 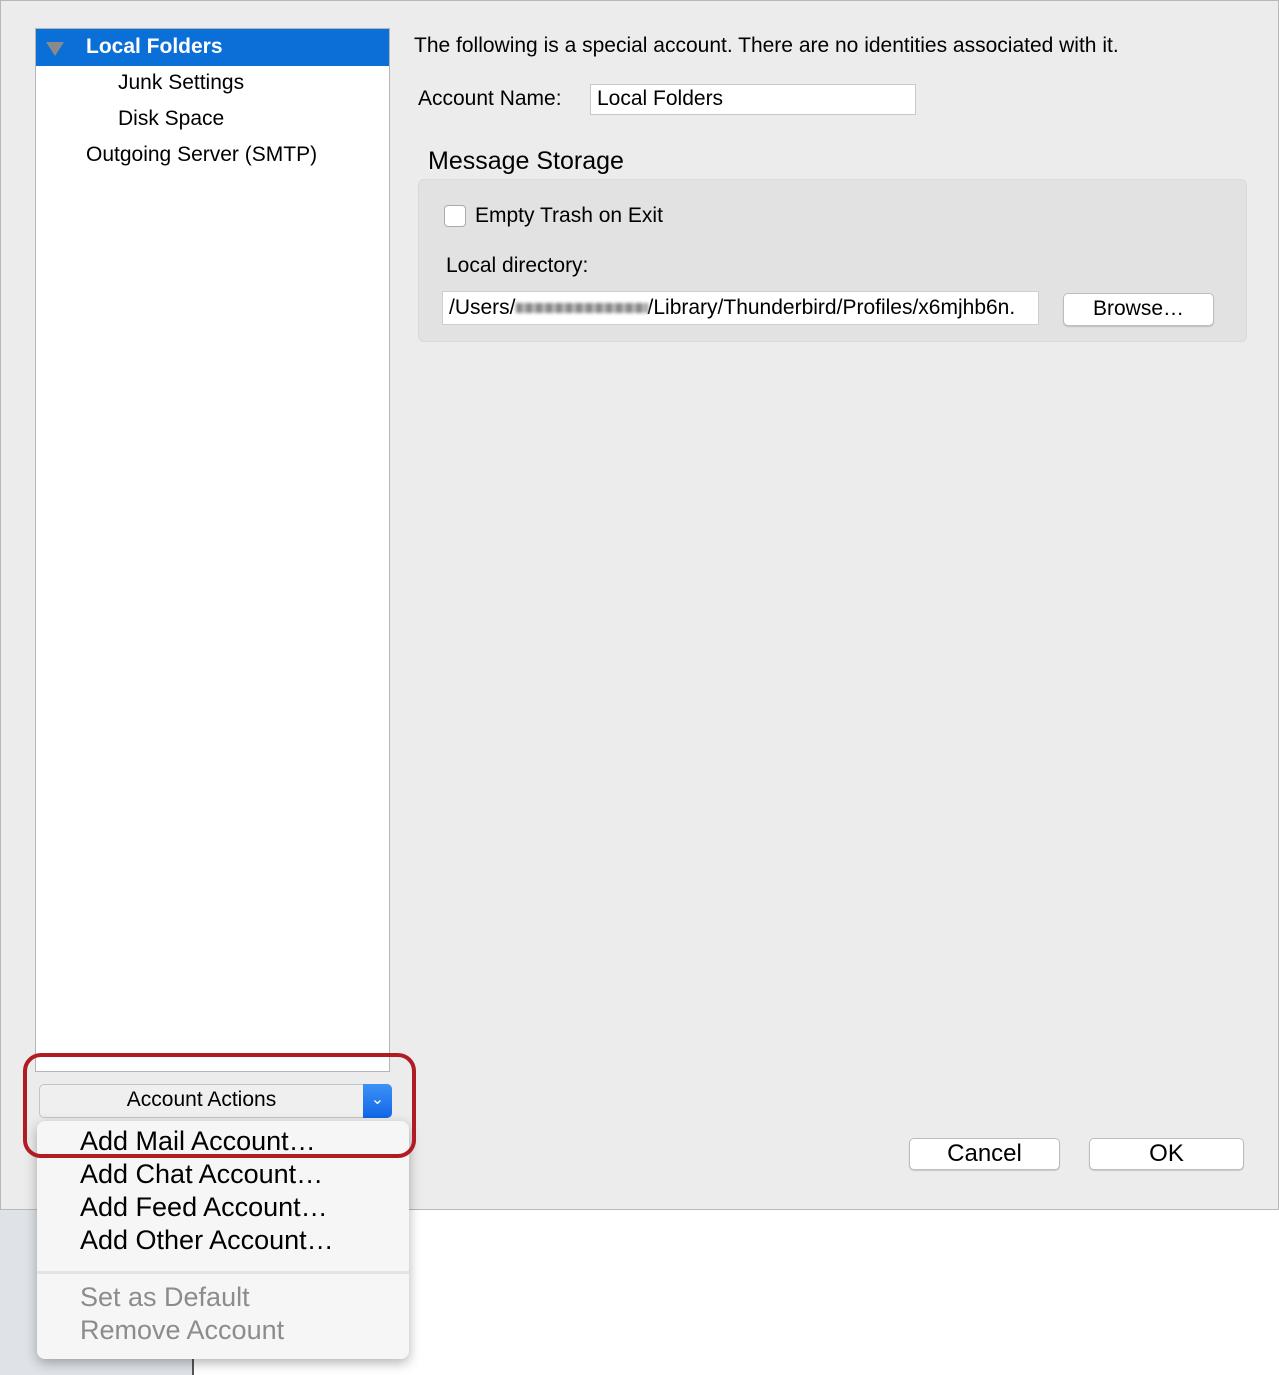 I want to click on redacted-username, so click(x=581, y=308).